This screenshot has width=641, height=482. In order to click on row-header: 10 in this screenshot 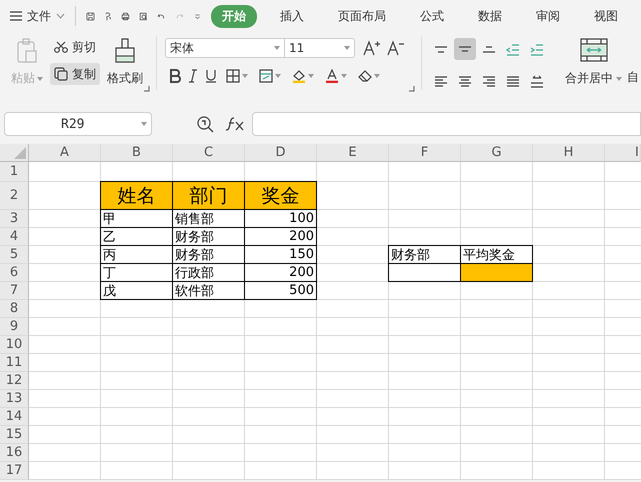, I will do `click(14, 345)`.